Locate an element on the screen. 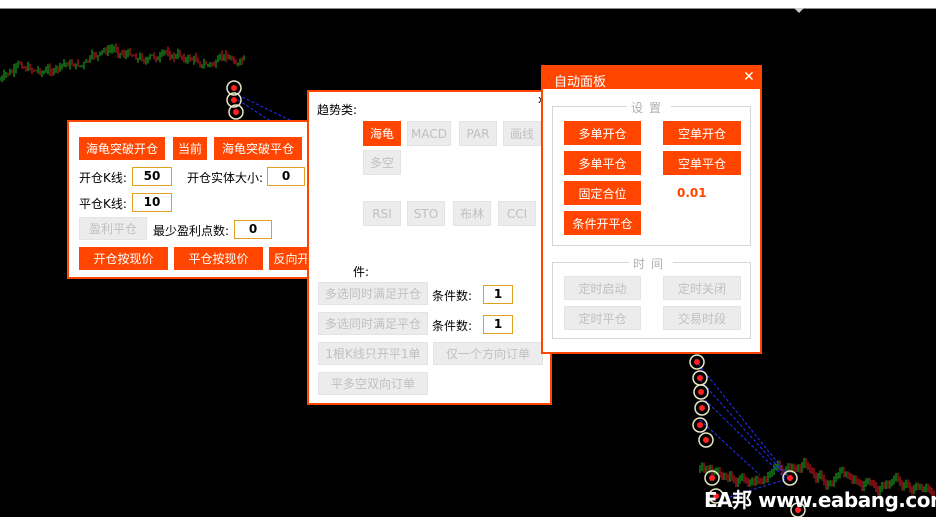  trend-label: 趋势类: is located at coordinates (337, 110).